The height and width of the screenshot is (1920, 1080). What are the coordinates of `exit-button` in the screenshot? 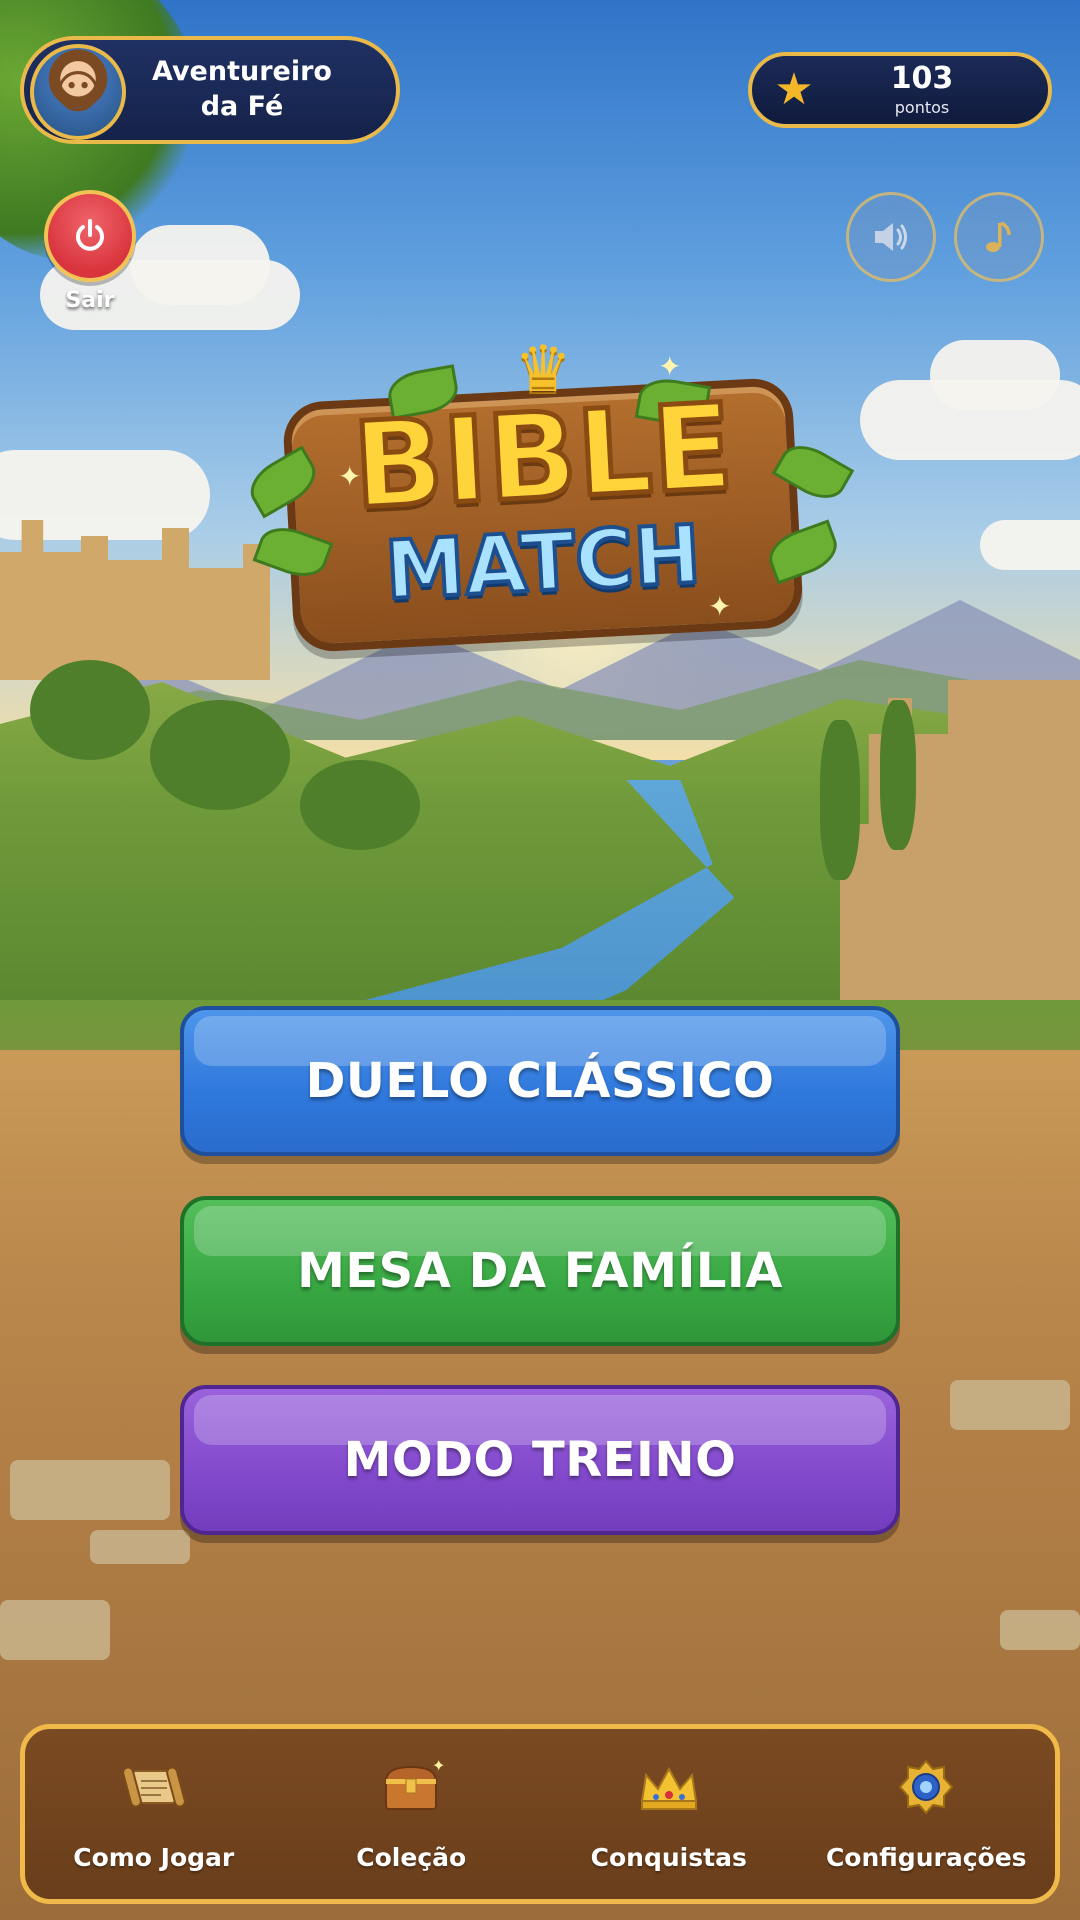 It's located at (90, 236).